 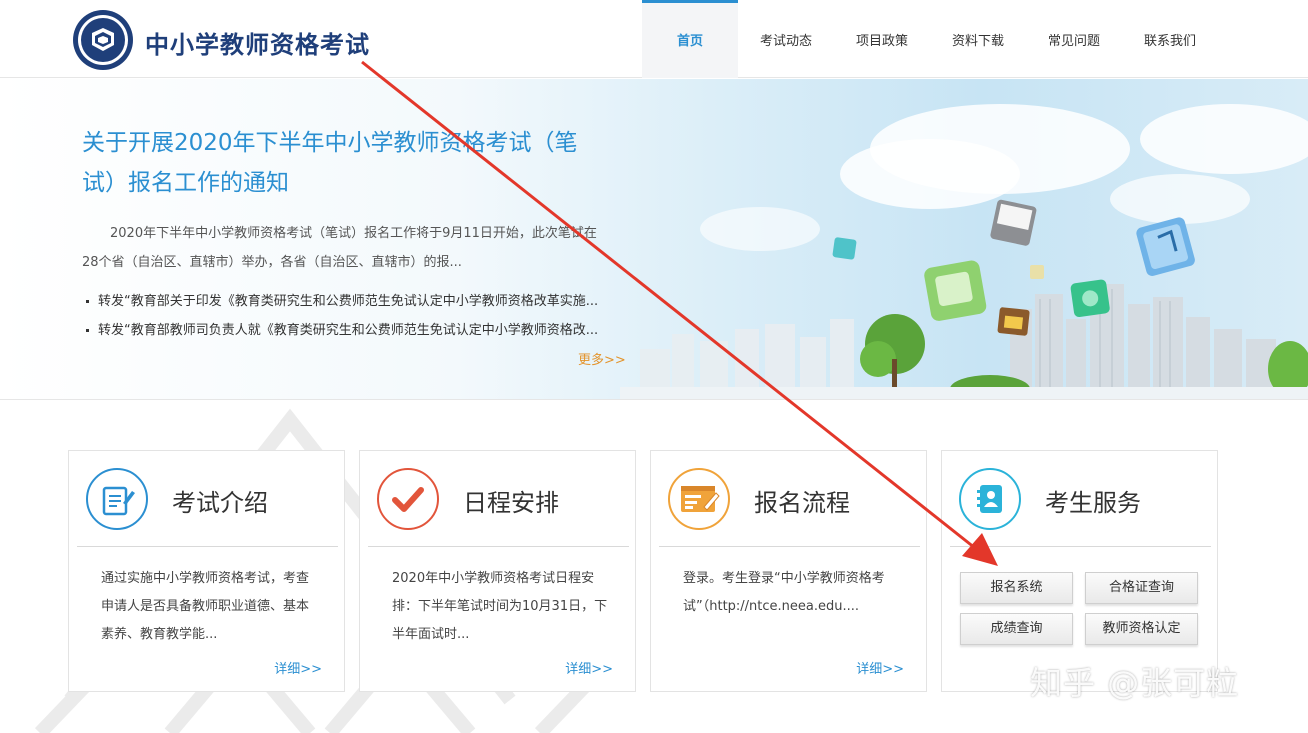 What do you see at coordinates (1135, 683) in the screenshot?
I see `zhihu-watermark: 知乎 @张可粒` at bounding box center [1135, 683].